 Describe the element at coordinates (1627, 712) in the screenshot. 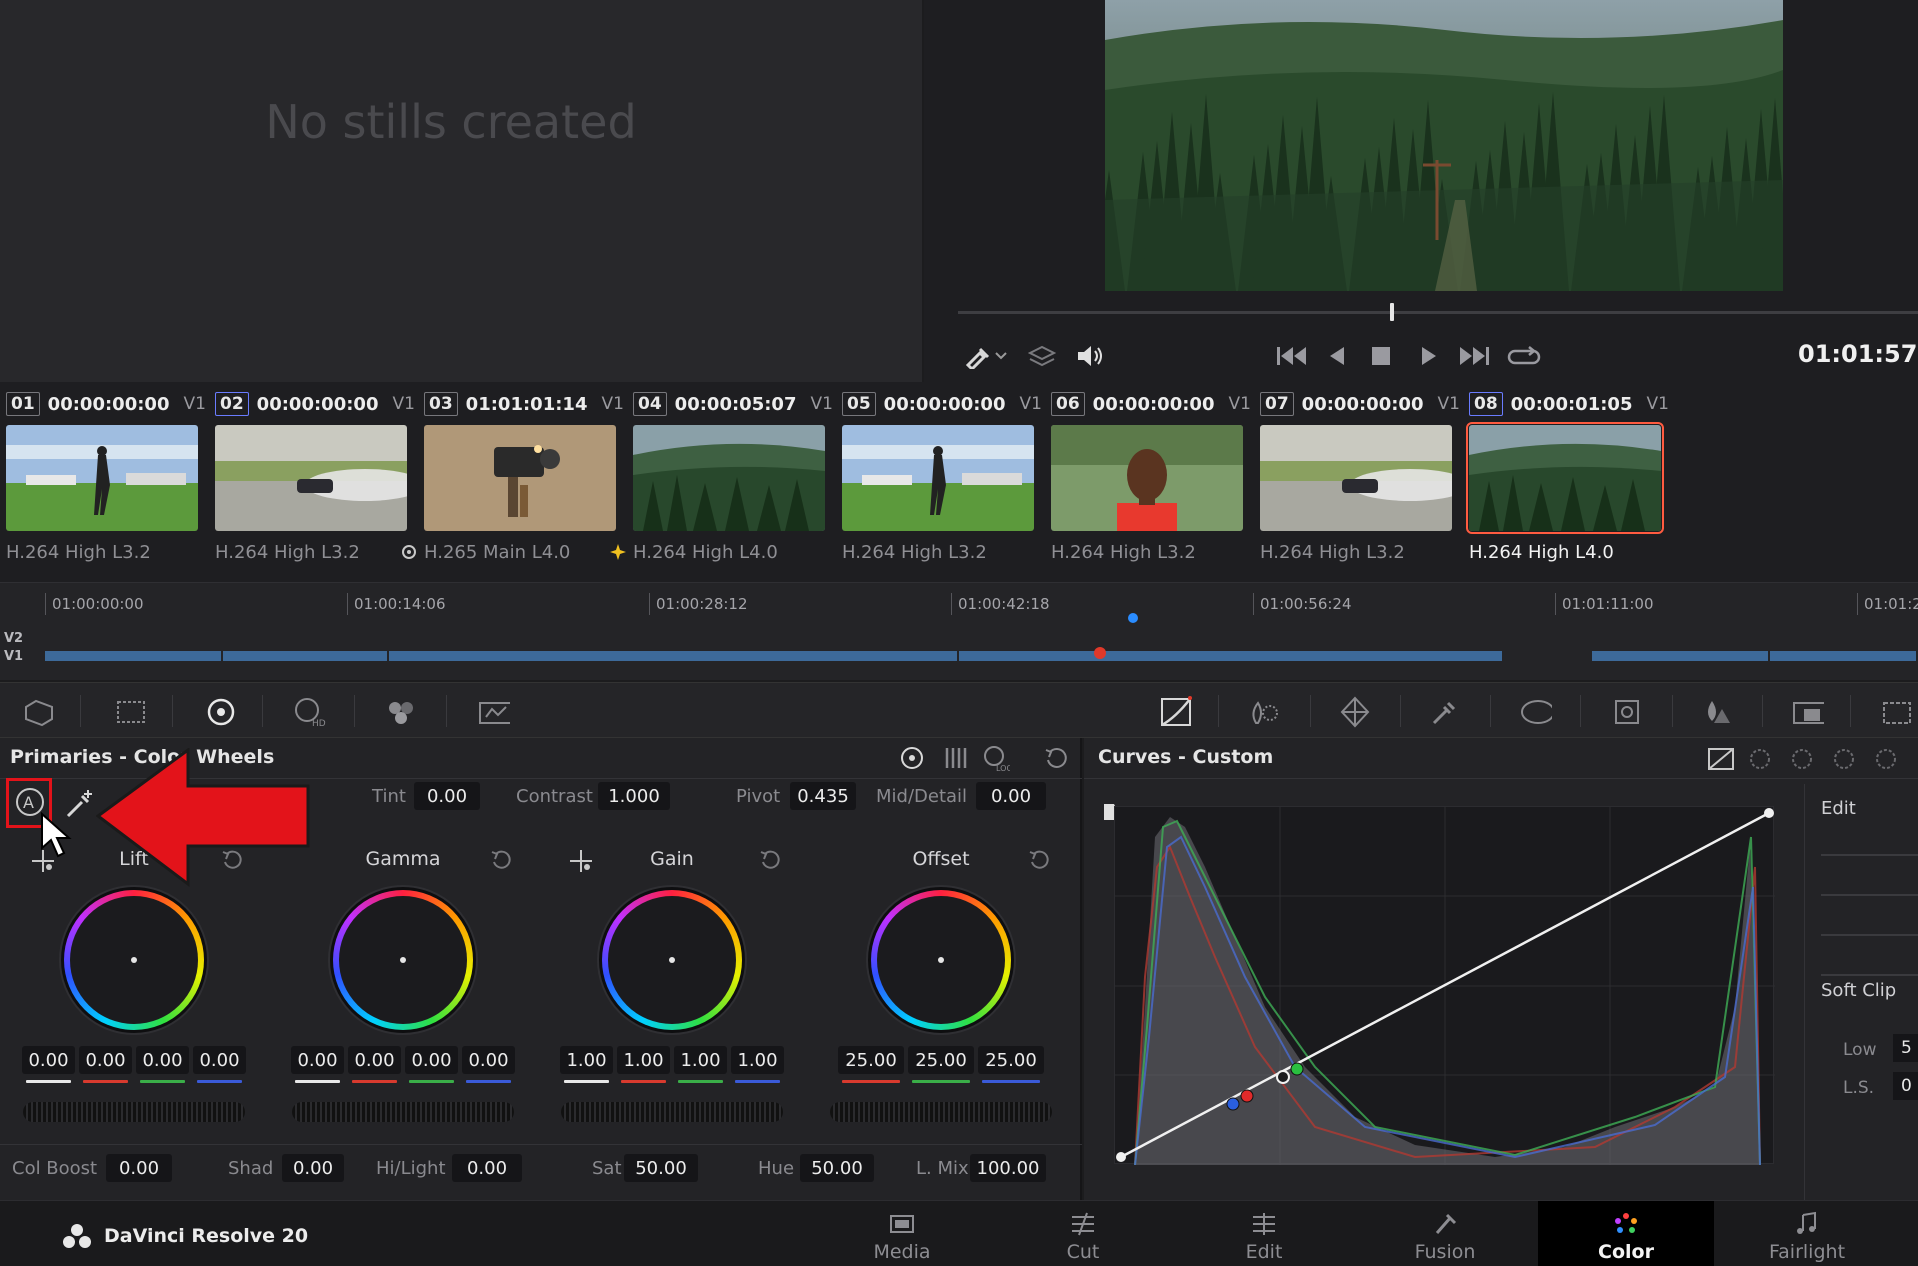

I see `tracker-button` at that location.